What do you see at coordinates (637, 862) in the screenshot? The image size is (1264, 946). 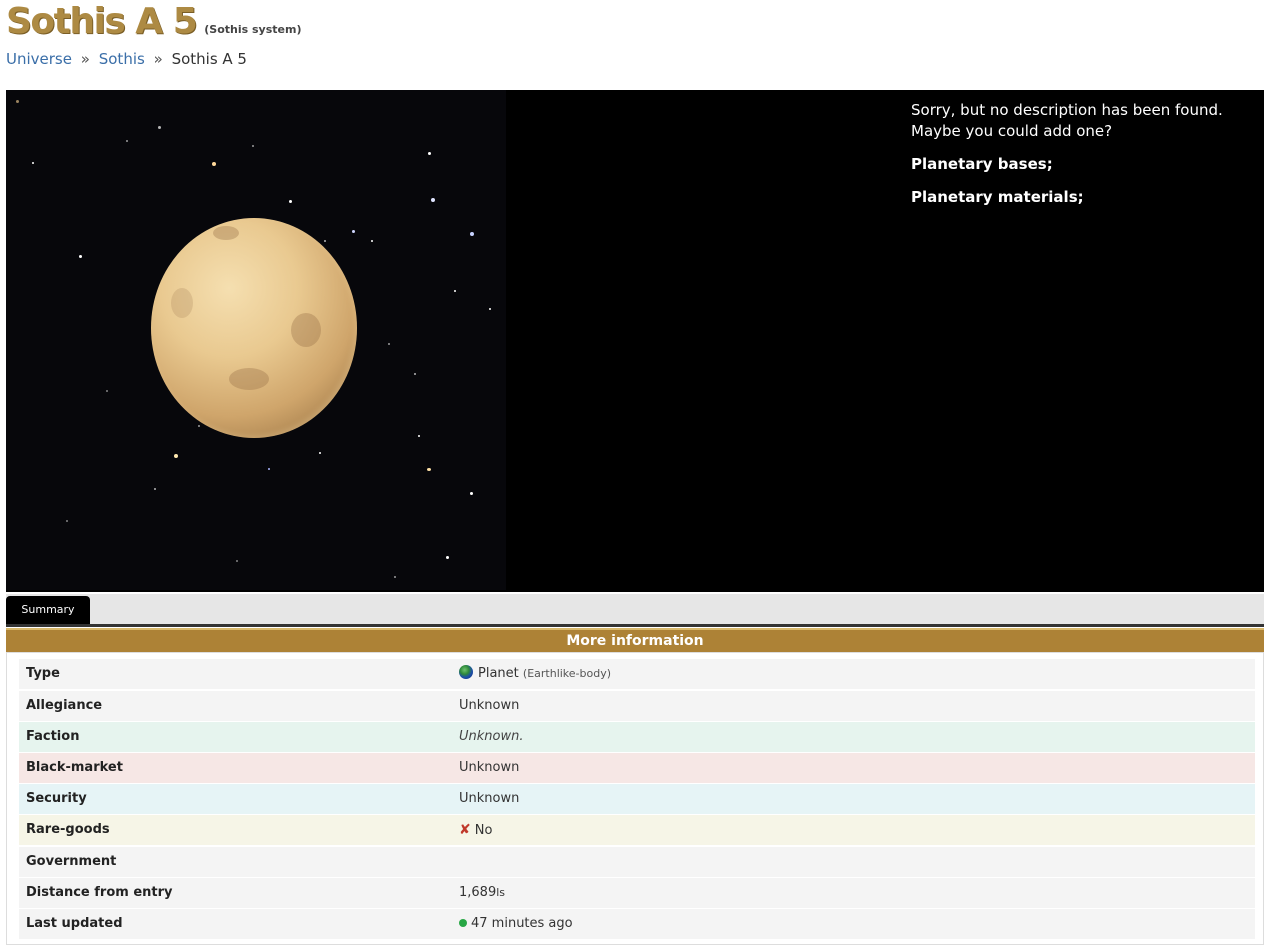 I see `table-row-government: Government` at bounding box center [637, 862].